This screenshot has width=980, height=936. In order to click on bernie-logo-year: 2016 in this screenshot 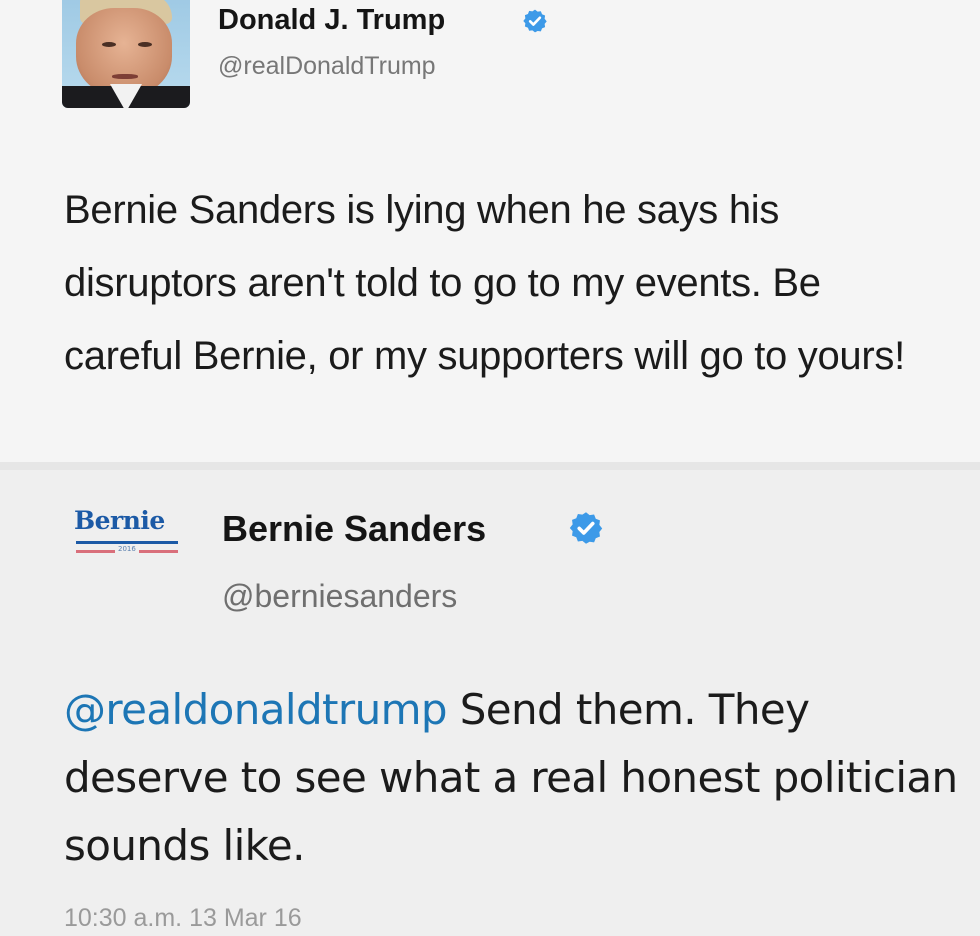, I will do `click(127, 549)`.